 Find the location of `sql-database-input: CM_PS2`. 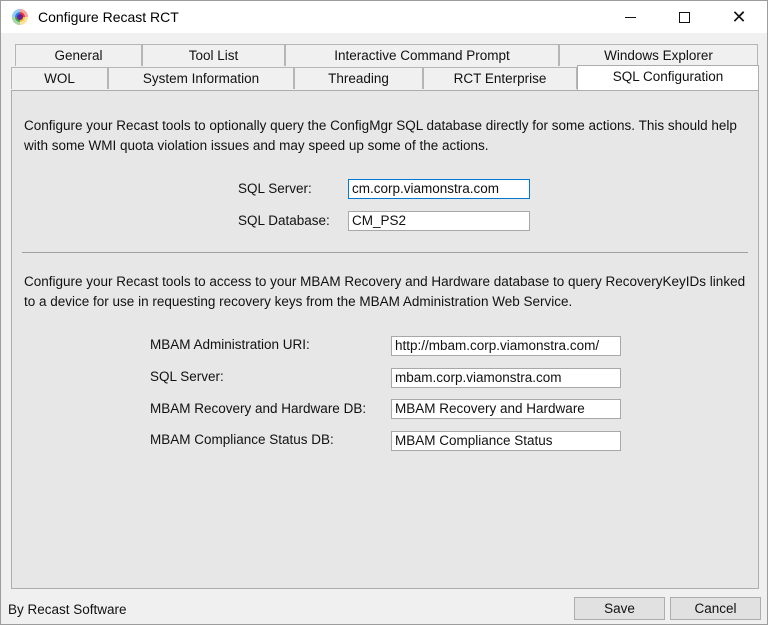

sql-database-input: CM_PS2 is located at coordinates (439, 221).